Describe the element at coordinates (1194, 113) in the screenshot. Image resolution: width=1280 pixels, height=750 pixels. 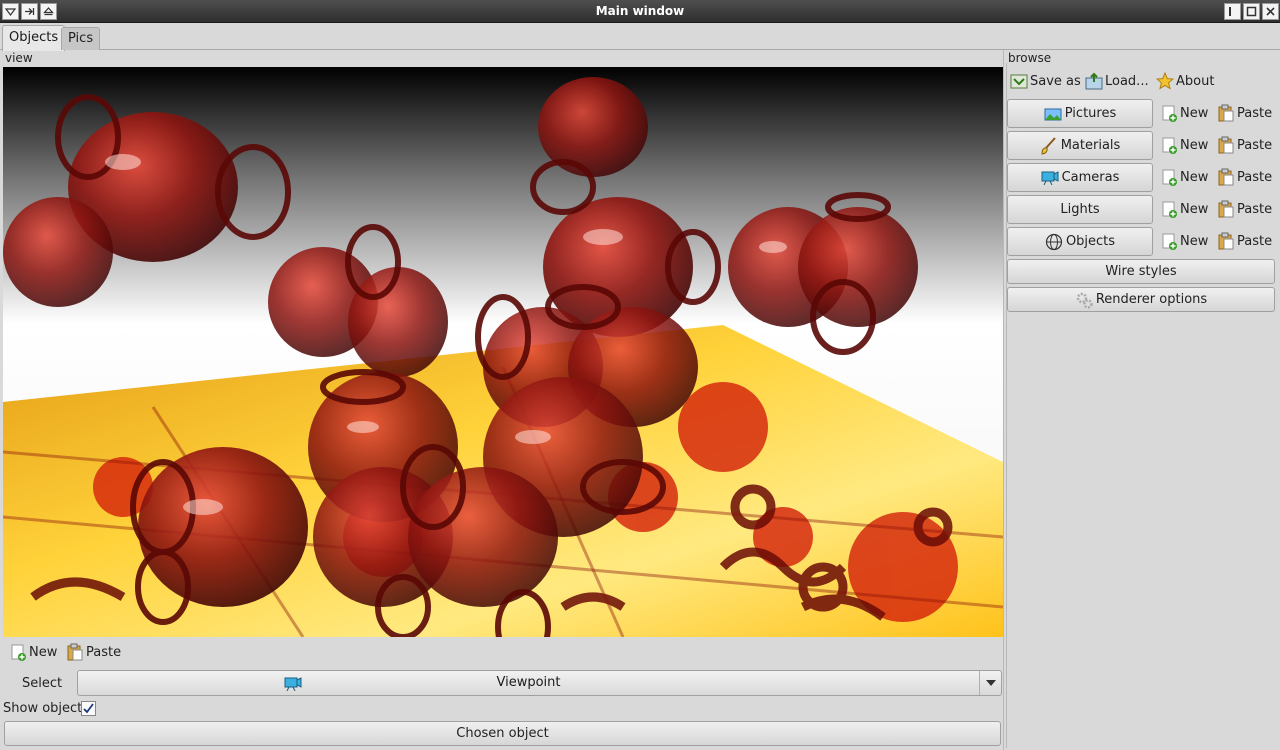
I see `pictures-new-label: New` at that location.